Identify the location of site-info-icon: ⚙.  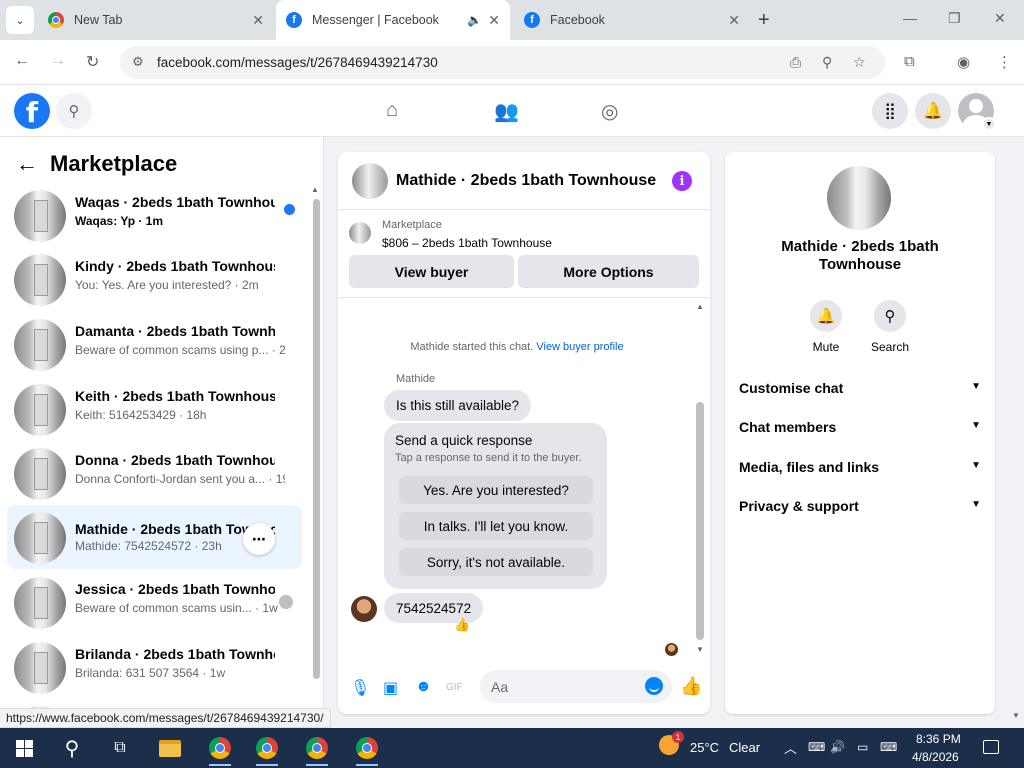
(138, 62).